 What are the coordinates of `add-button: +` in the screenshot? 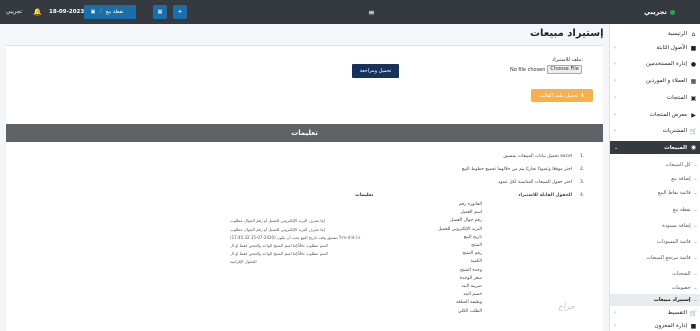 It's located at (180, 12).